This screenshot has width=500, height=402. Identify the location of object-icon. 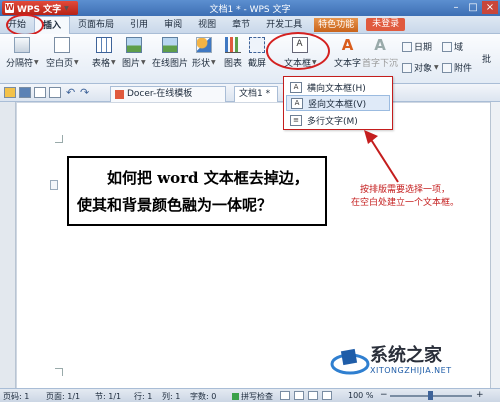
(407, 67).